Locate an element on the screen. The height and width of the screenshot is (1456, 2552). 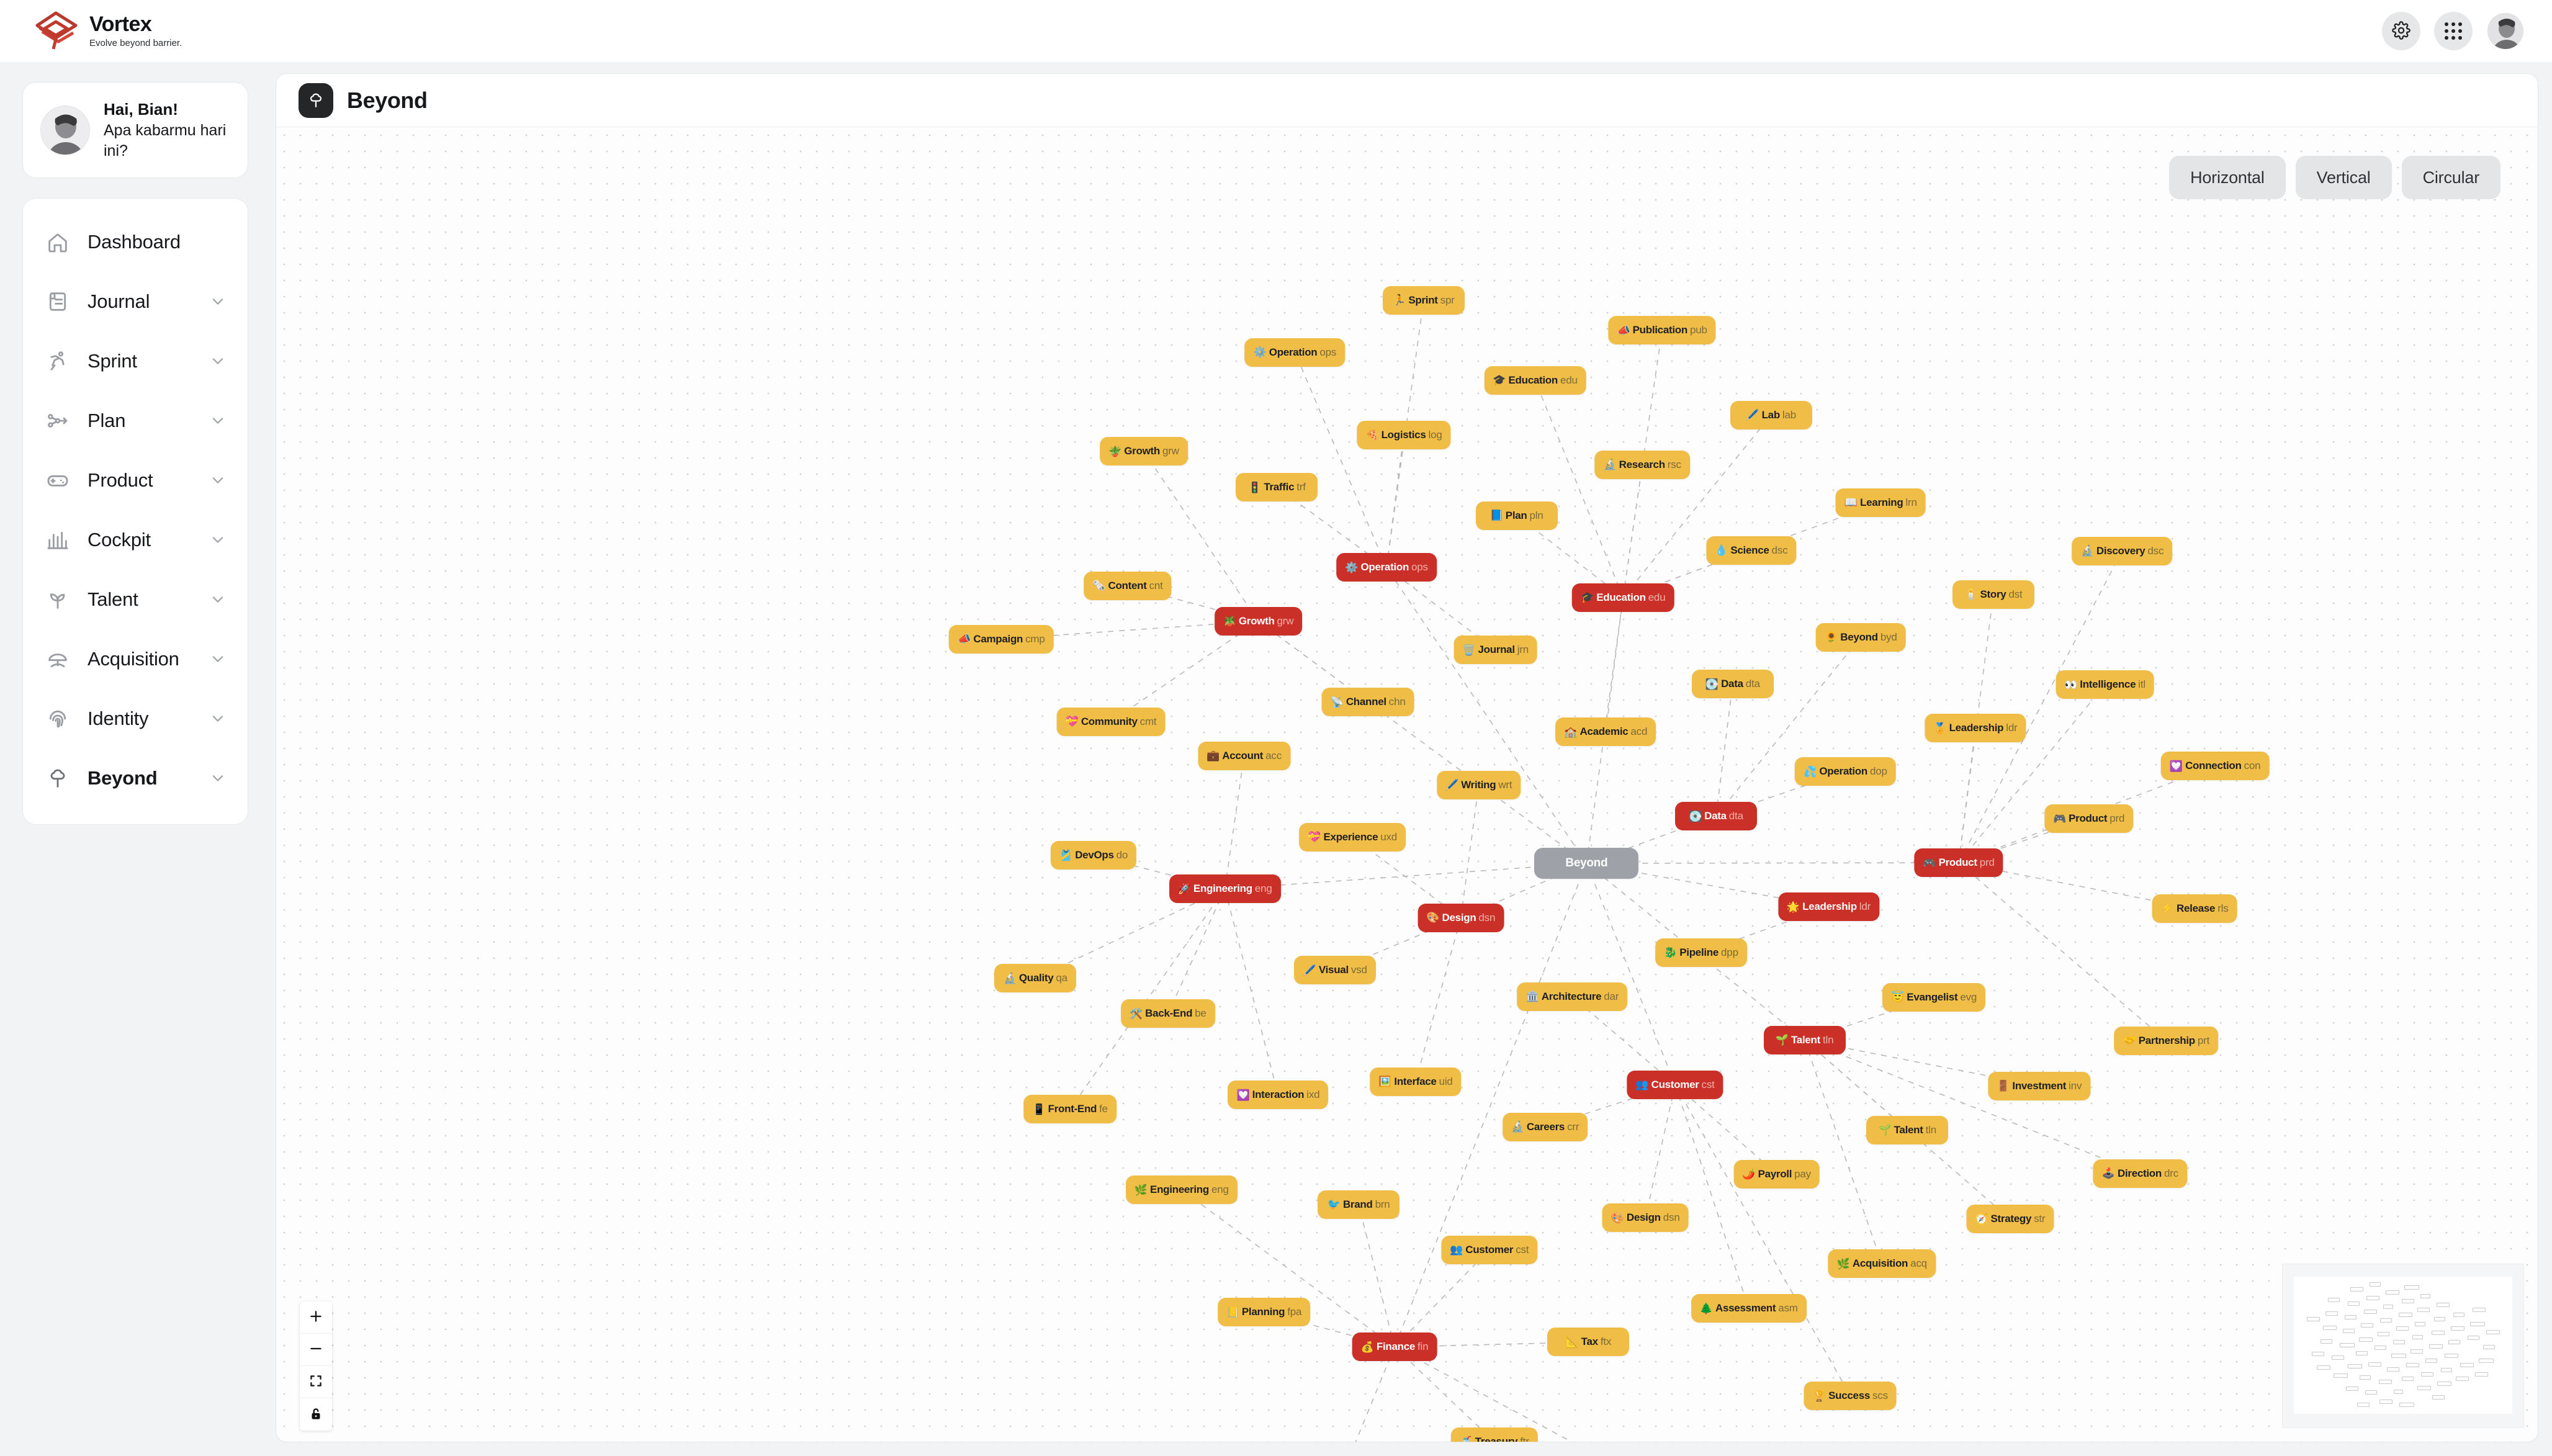
zoom-out-button is located at coordinates (316, 1350).